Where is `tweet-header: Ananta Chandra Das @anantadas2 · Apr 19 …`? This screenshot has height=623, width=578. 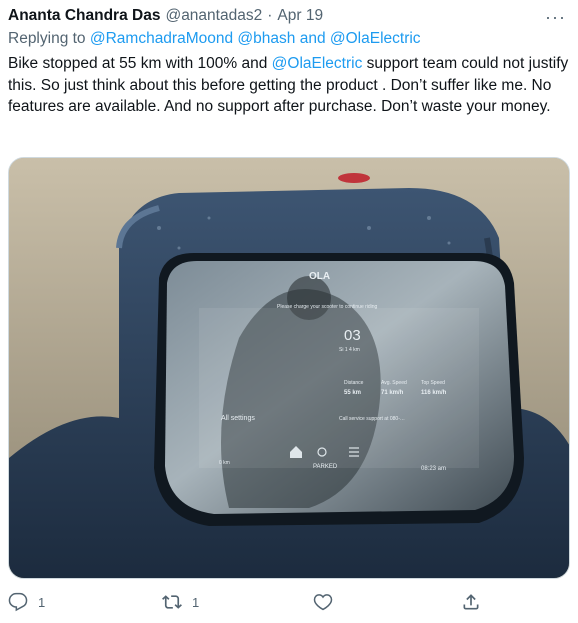
tweet-header: Ananta Chandra Das @anantadas2 · Apr 19 … is located at coordinates (289, 16).